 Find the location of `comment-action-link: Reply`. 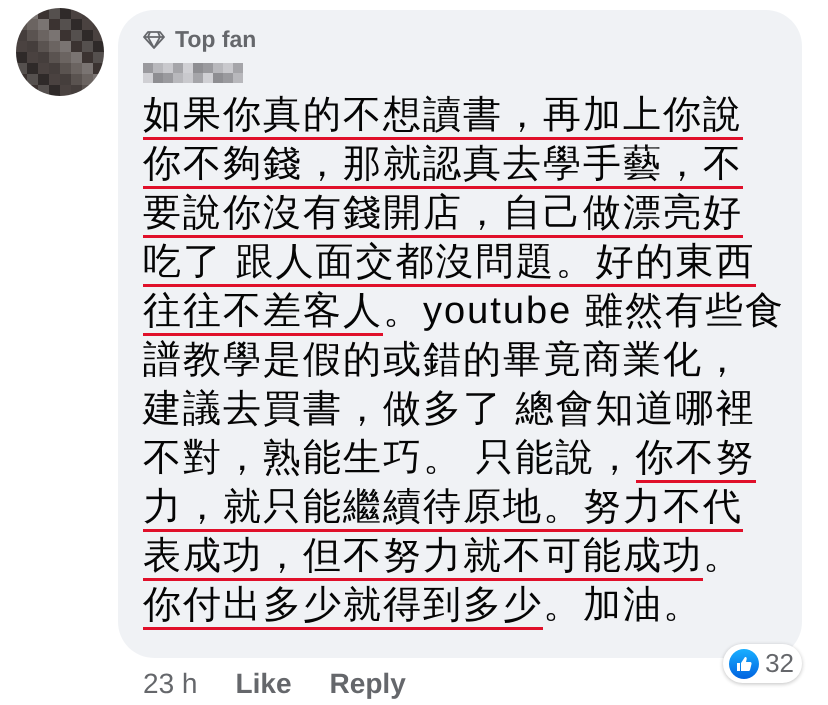

comment-action-link: Reply is located at coordinates (368, 684).